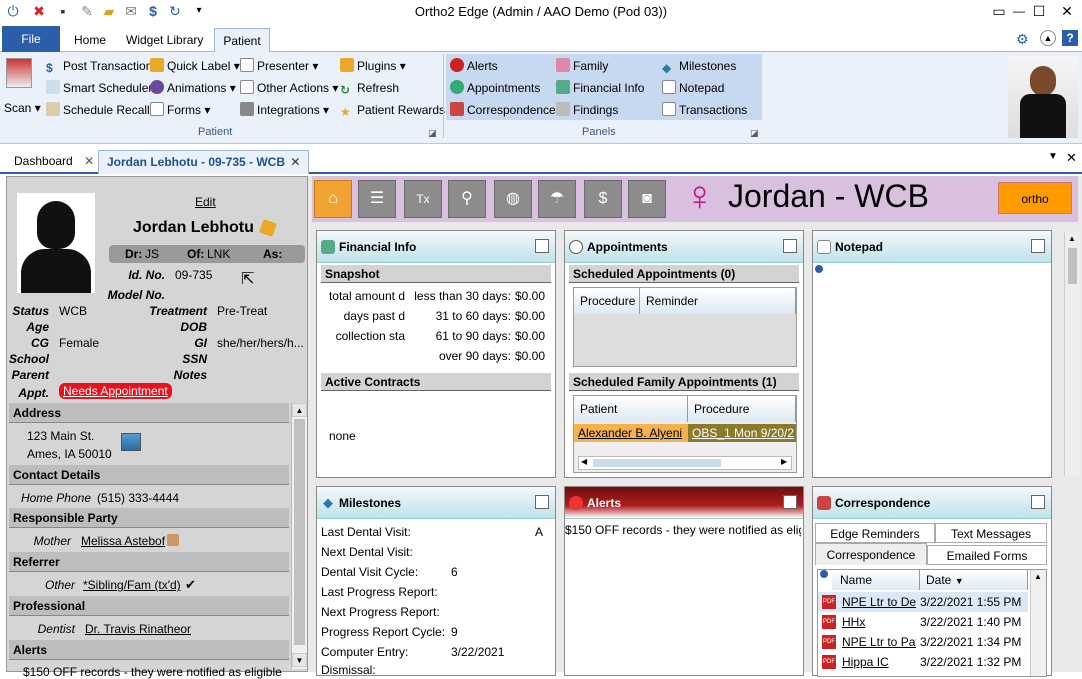 The image size is (1082, 679). Describe the element at coordinates (149, 413) in the screenshot. I see `address-section-header: Address` at that location.